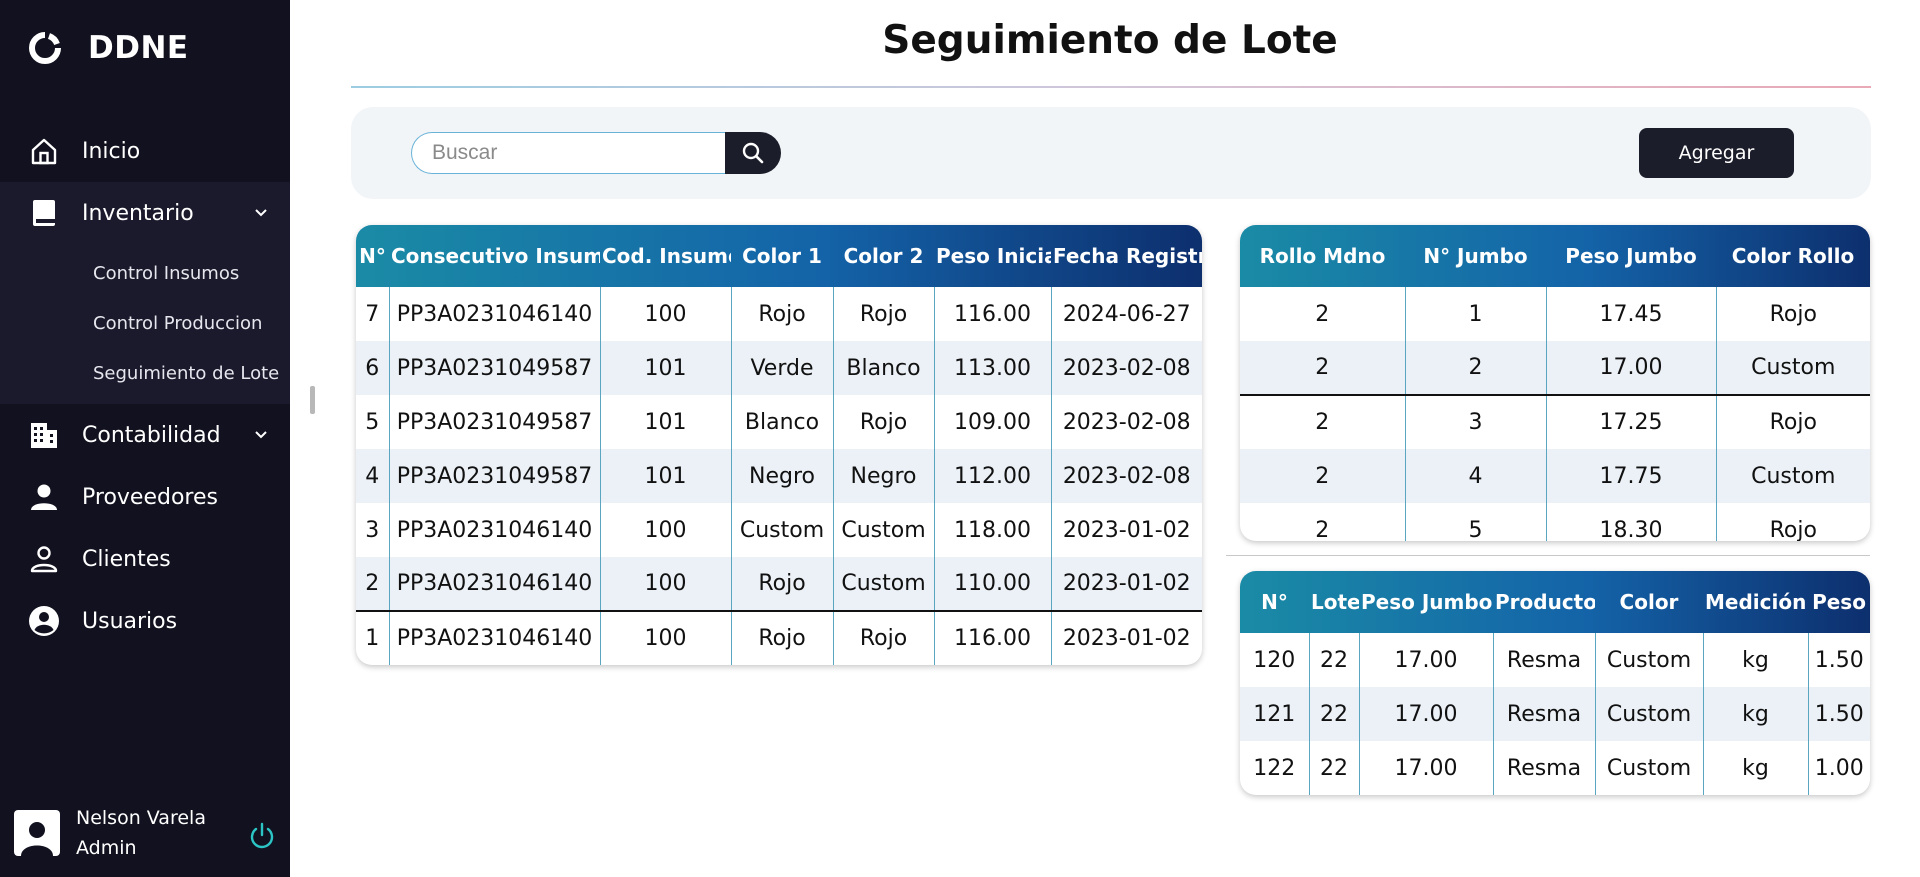 This screenshot has width=1920, height=877. What do you see at coordinates (781, 368) in the screenshot?
I see `table-cell: Verde` at bounding box center [781, 368].